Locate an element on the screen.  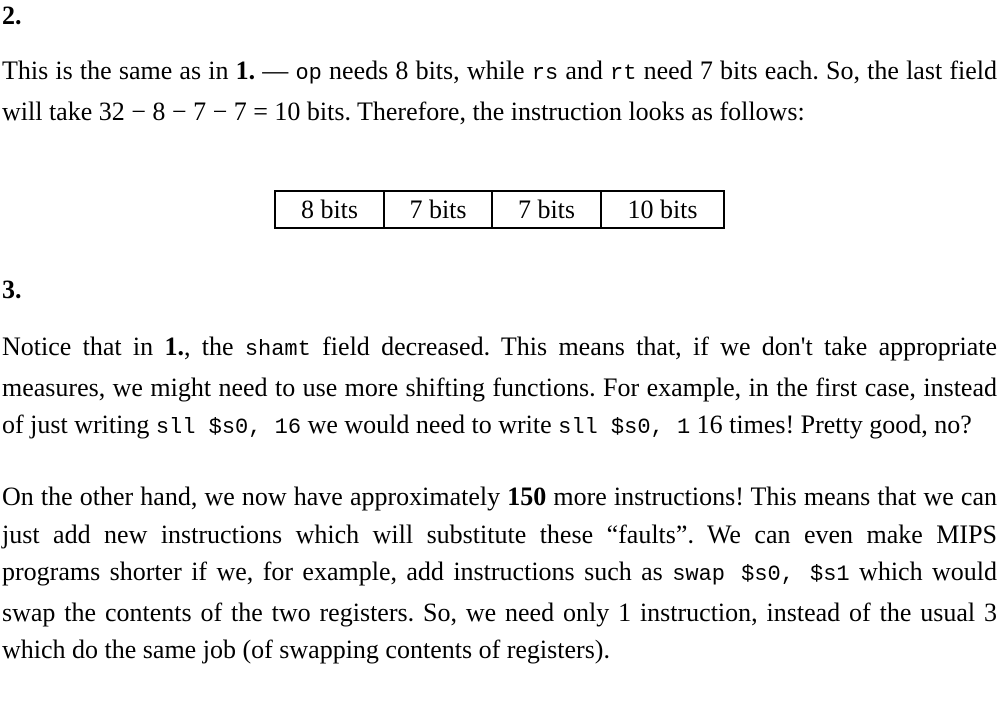
field-cell: 8 bits is located at coordinates (329, 209).